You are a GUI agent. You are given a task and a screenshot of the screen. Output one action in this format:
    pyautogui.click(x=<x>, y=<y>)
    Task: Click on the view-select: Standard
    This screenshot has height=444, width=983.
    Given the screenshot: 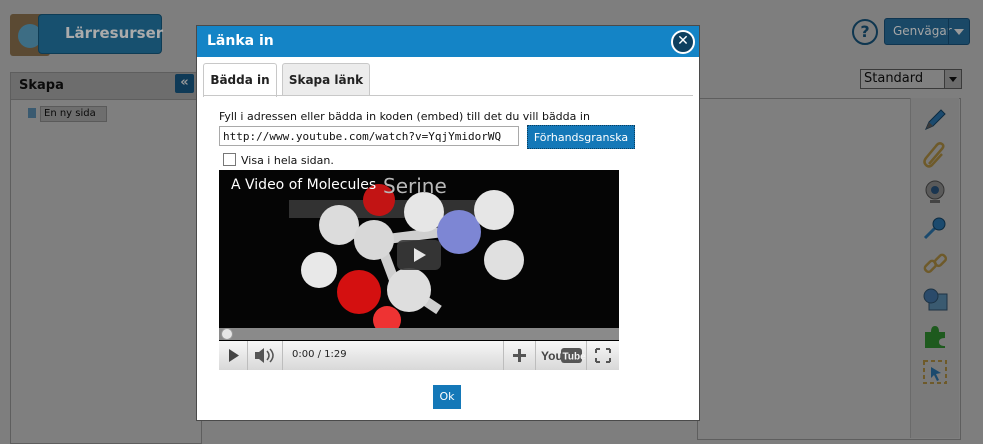 What is the action you would take?
    pyautogui.click(x=911, y=79)
    